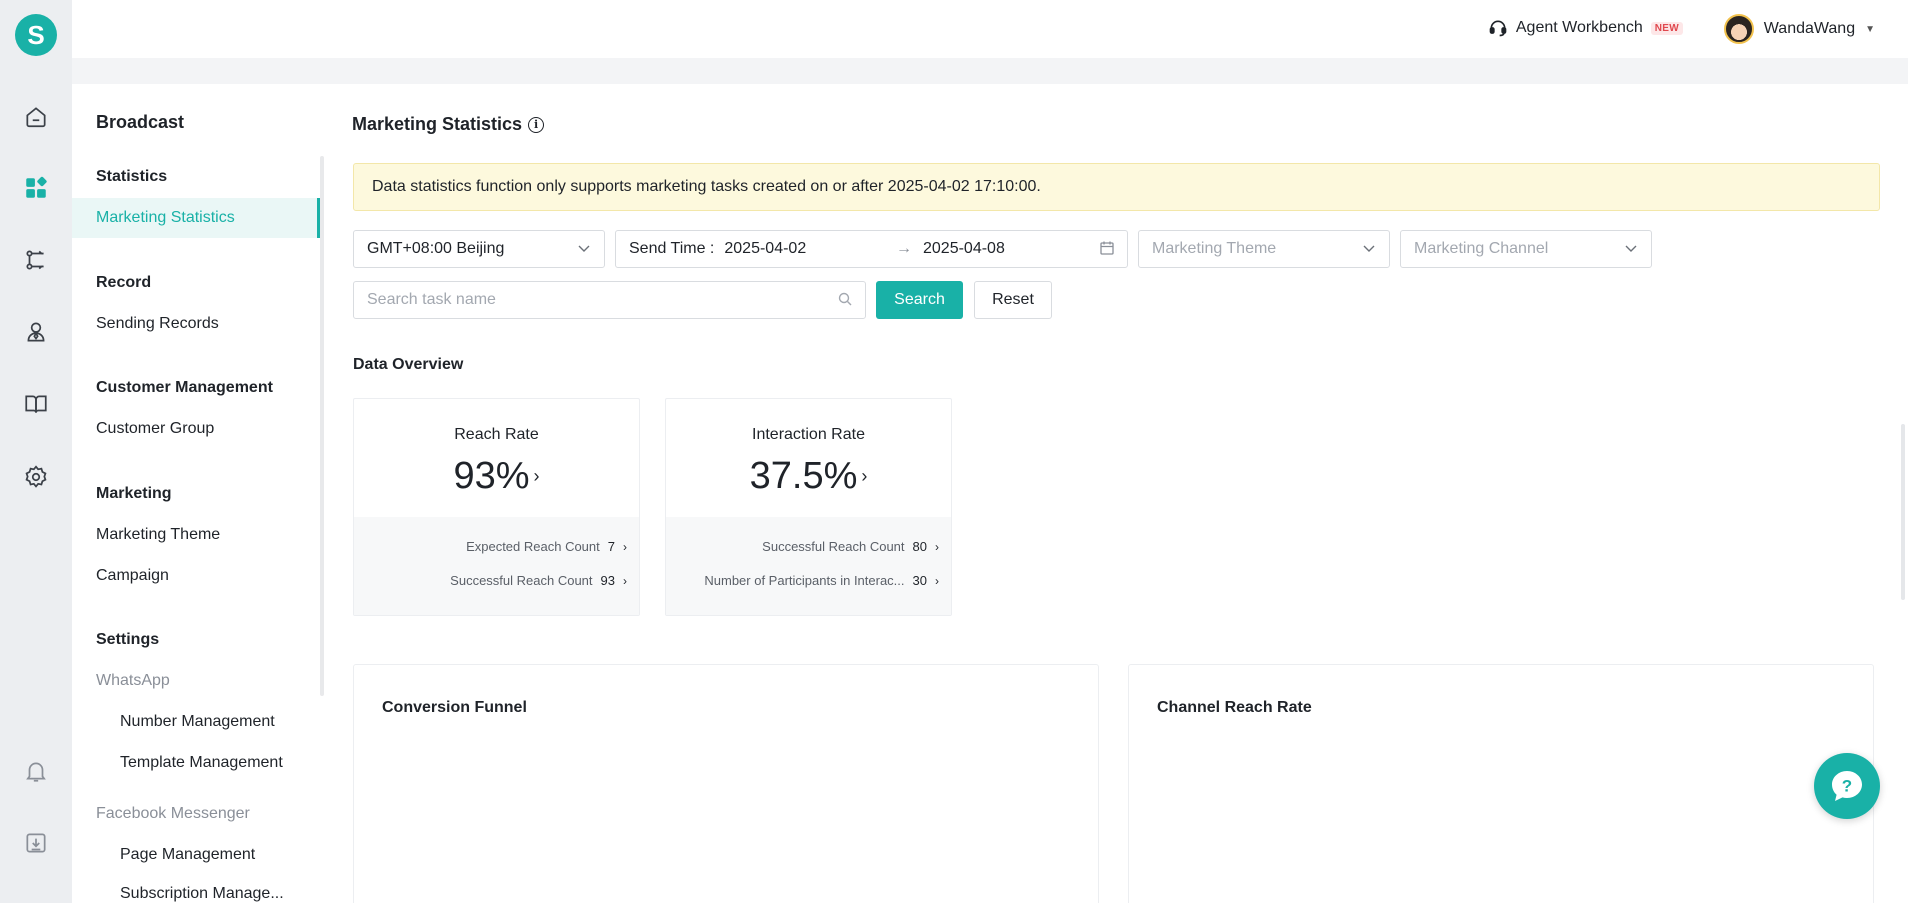 The width and height of the screenshot is (1908, 903). I want to click on send-time-label: Send Time :, so click(672, 248).